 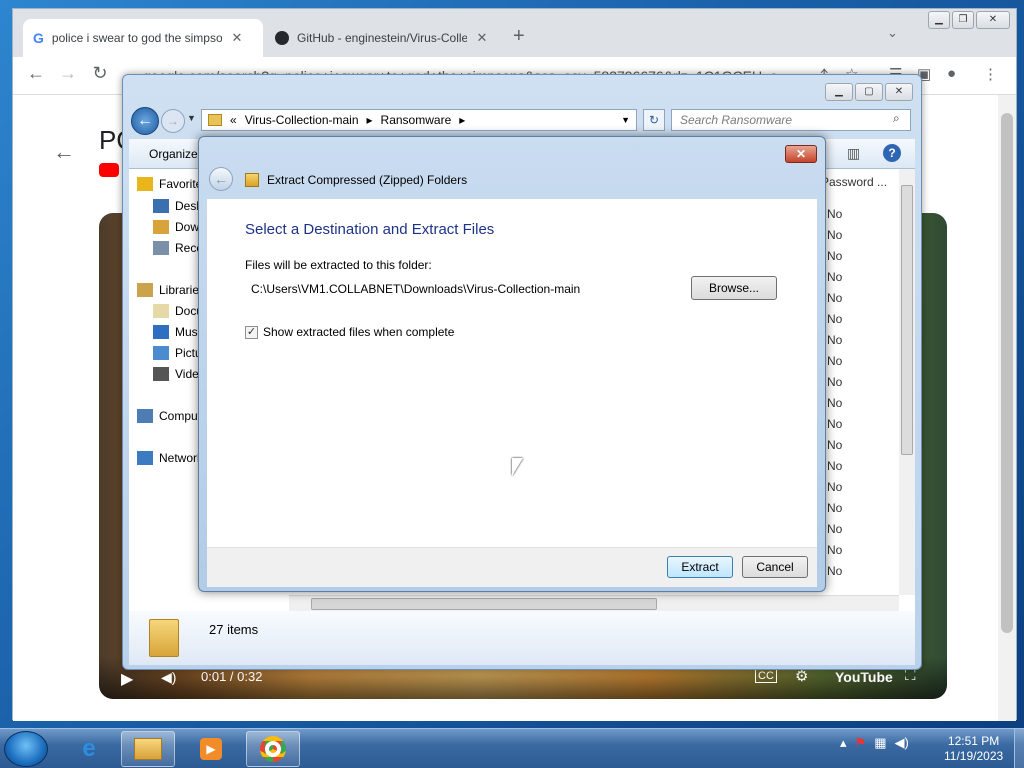 I want to click on dialog-title: Extract Compressed (Zipped) Folders, so click(x=367, y=180).